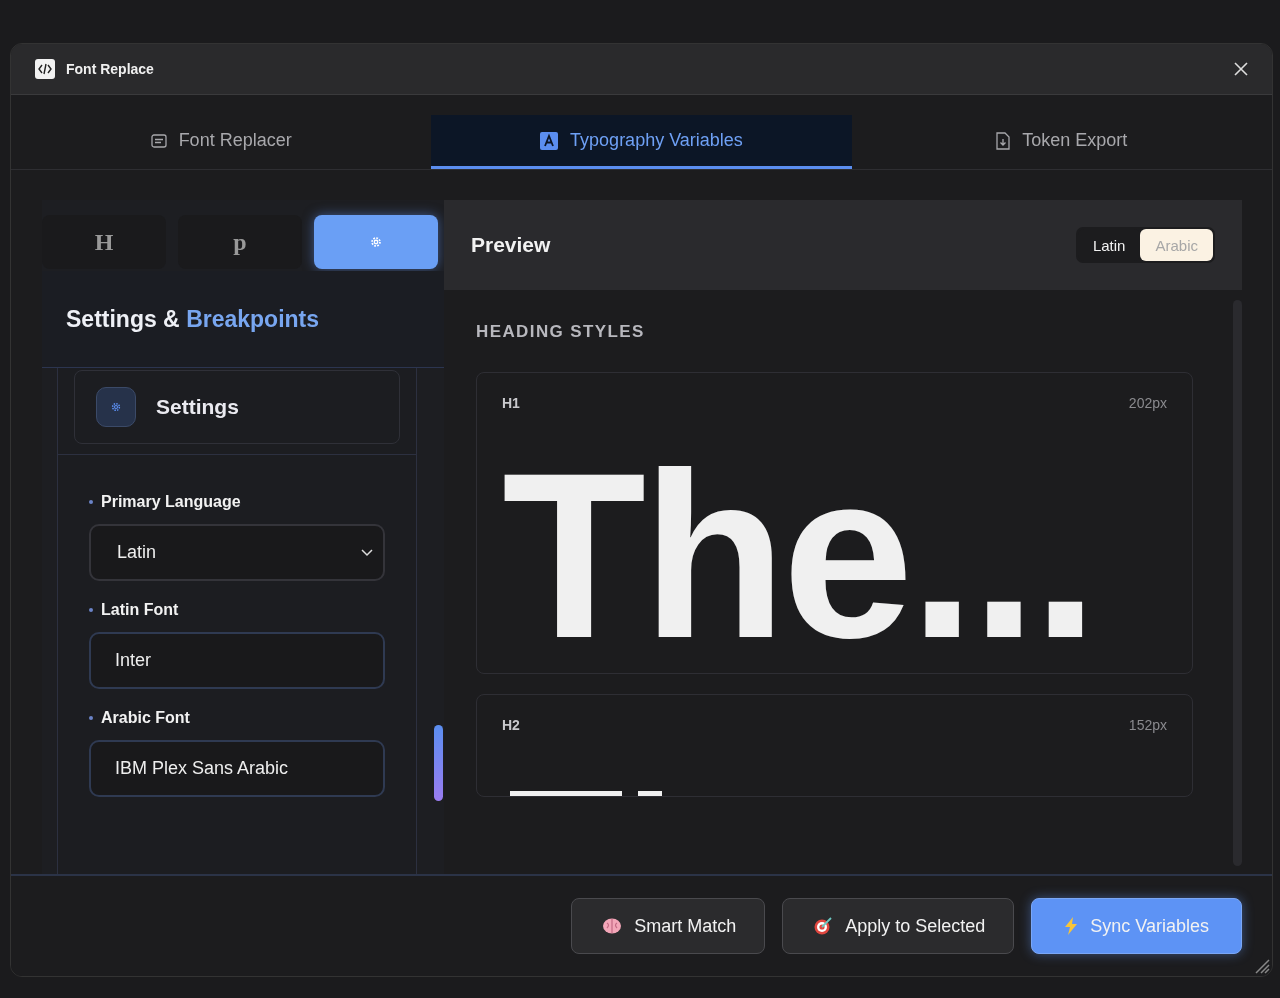 This screenshot has height=998, width=1280. What do you see at coordinates (641, 142) in the screenshot?
I see `tab: Typography Variables` at bounding box center [641, 142].